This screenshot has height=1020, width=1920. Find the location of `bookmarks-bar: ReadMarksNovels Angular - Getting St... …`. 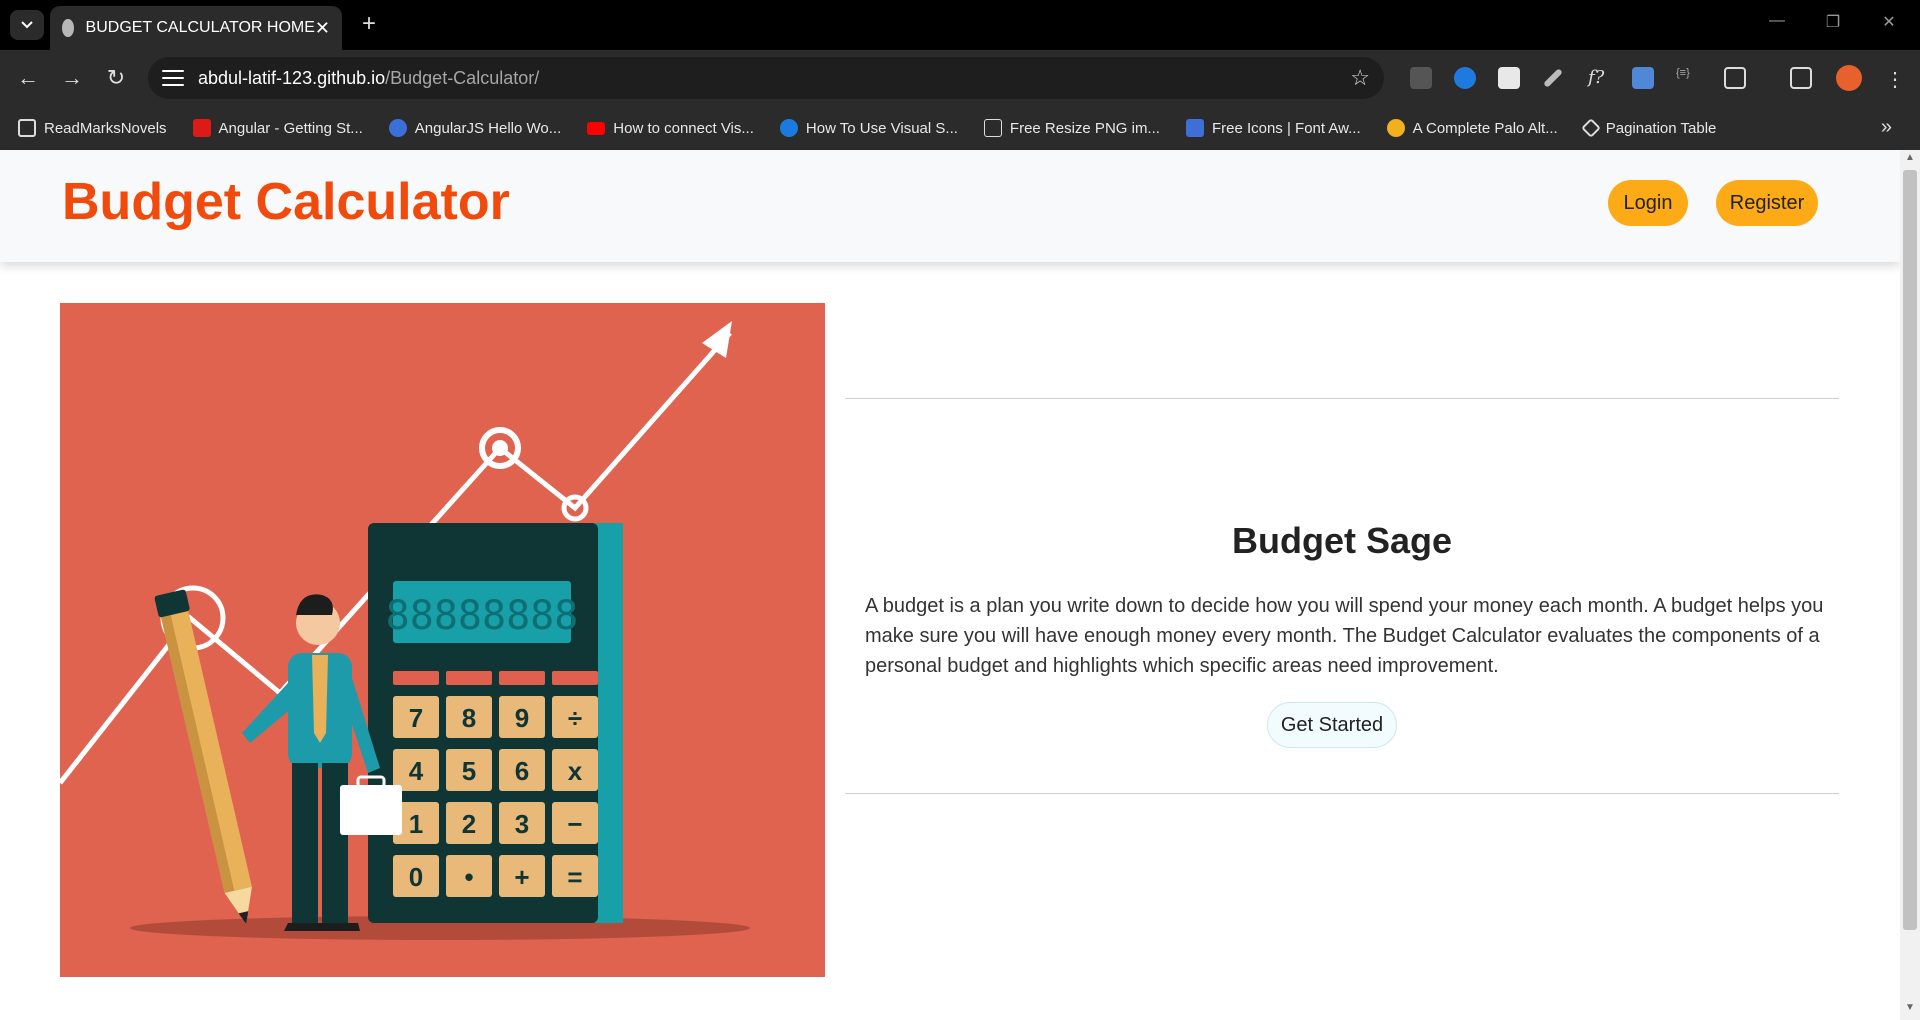

bookmarks-bar: ReadMarksNovels Angular - Getting St... … is located at coordinates (960, 128).